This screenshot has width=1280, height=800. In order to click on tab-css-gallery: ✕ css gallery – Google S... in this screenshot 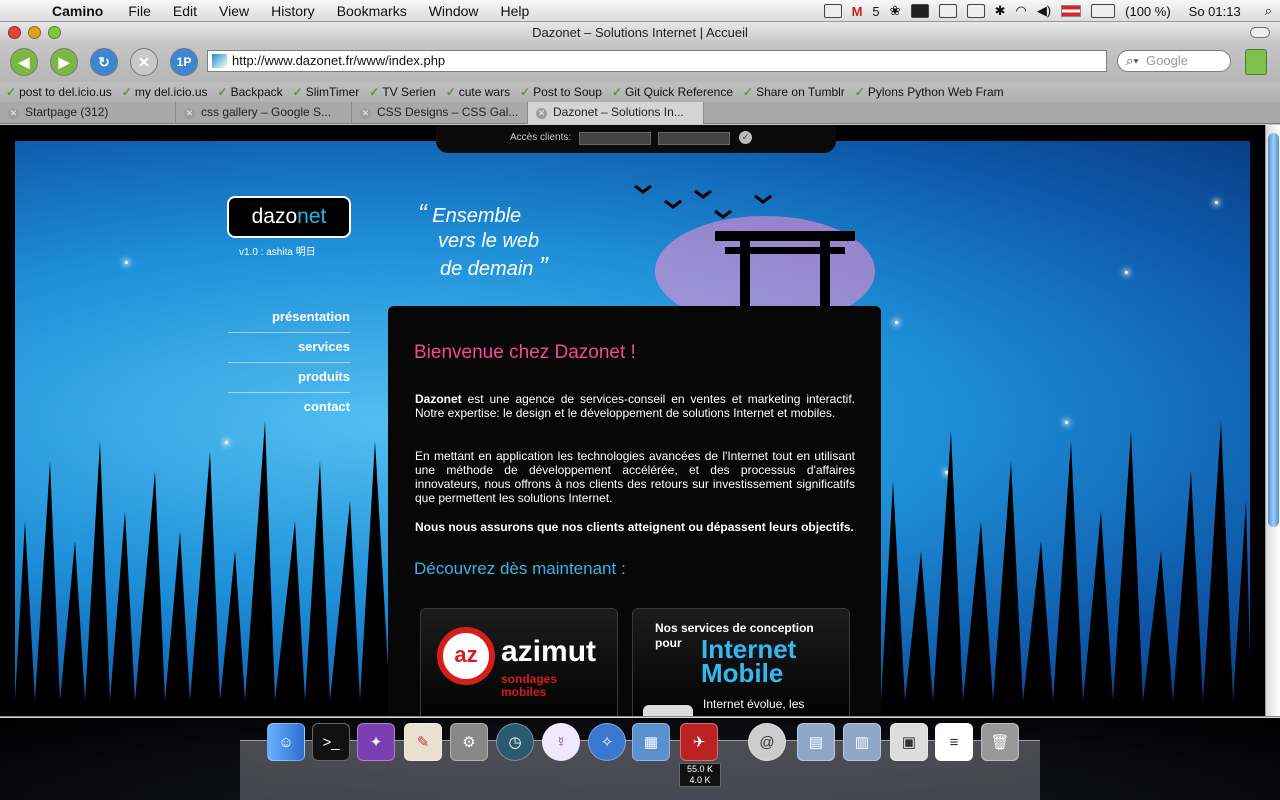, I will do `click(264, 113)`.